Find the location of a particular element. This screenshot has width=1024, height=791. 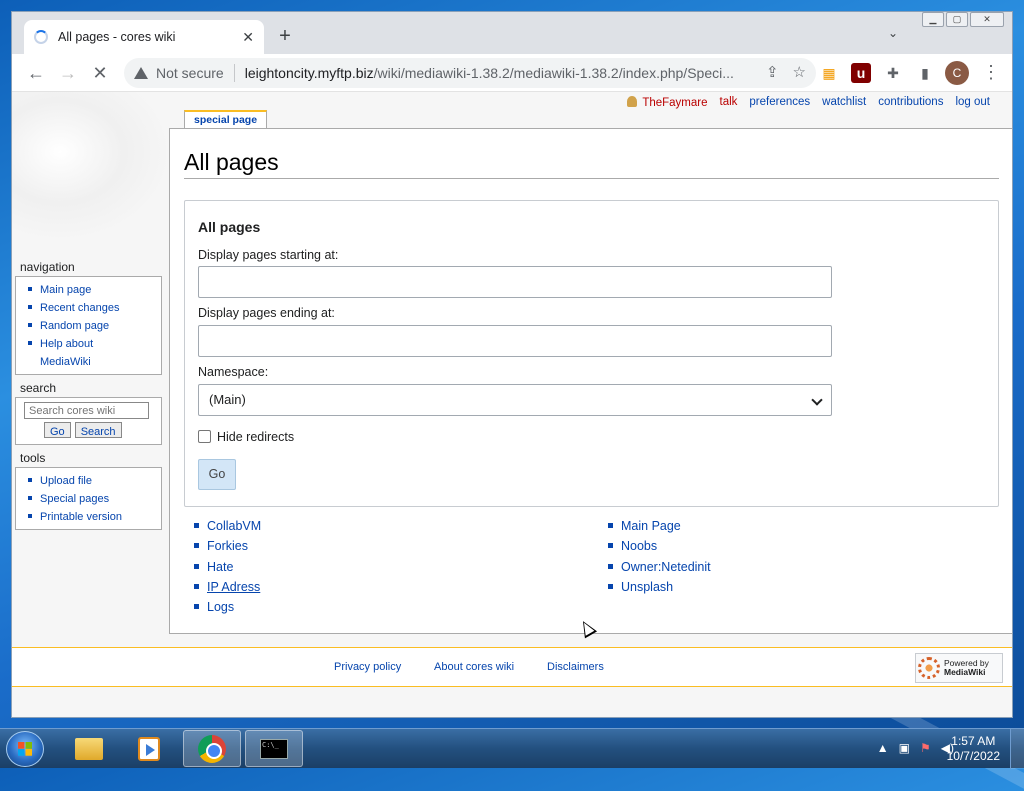

user-link: TheFaymare is located at coordinates (667, 102).